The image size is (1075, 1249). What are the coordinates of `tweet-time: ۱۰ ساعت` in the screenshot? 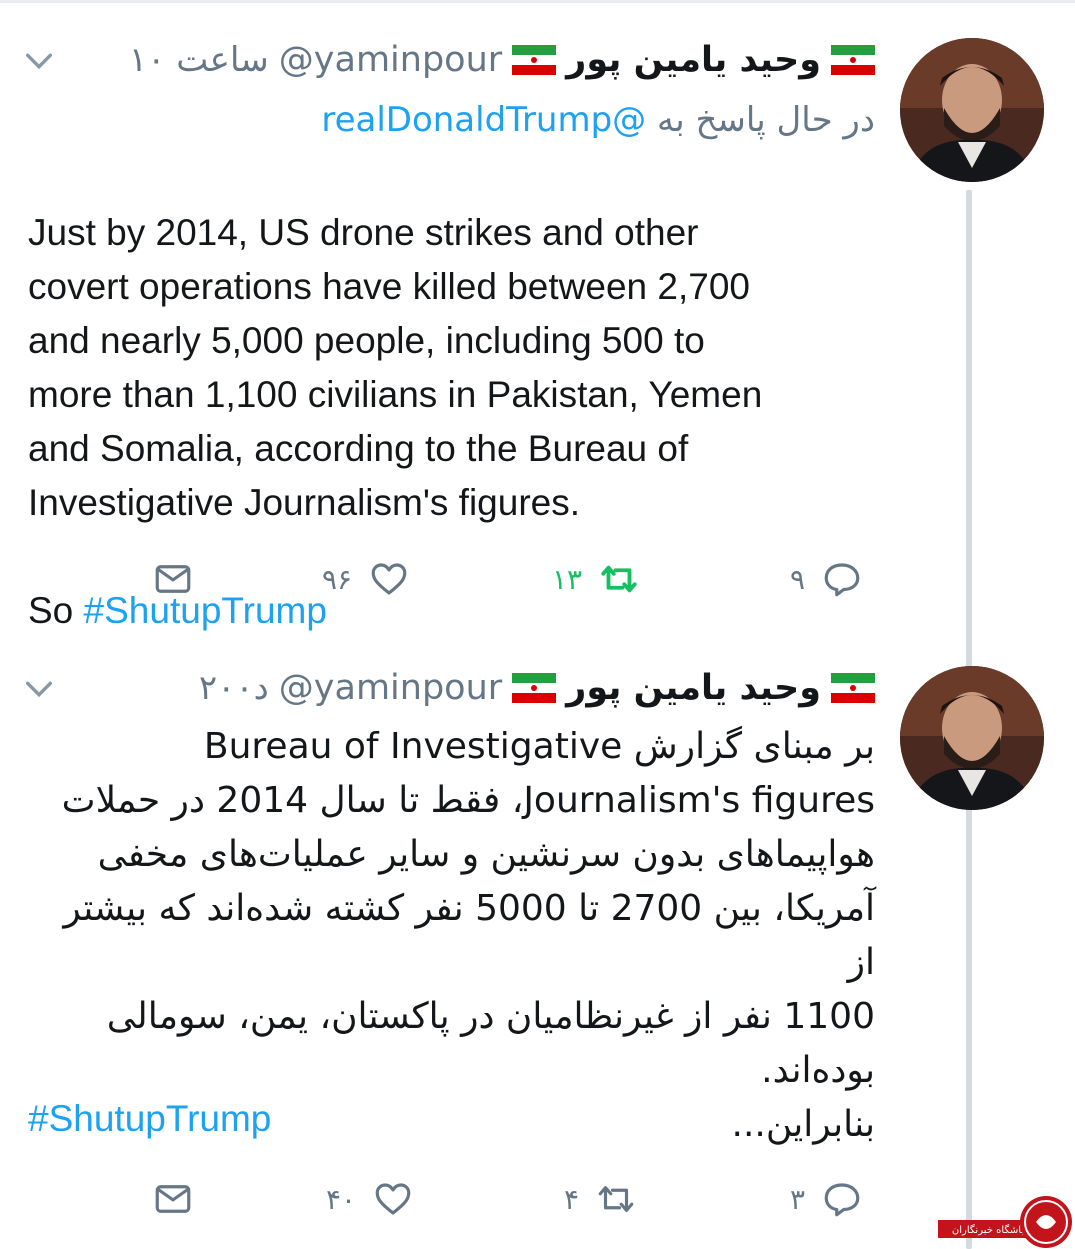 It's located at (199, 60).